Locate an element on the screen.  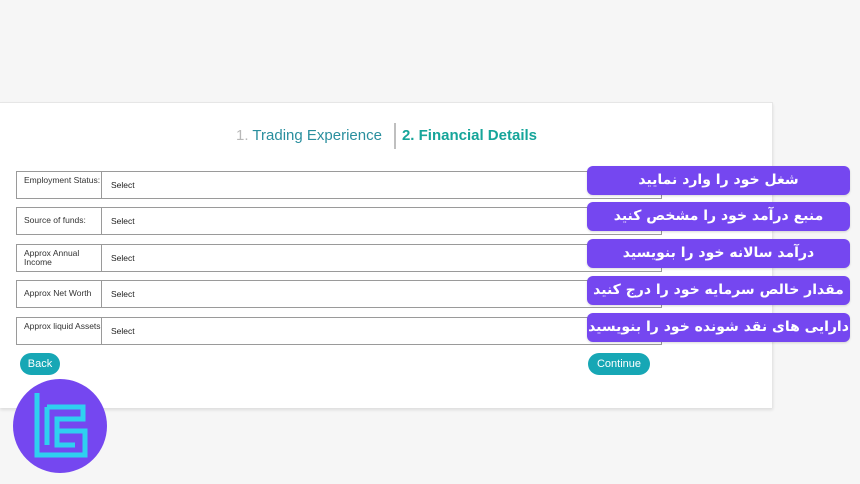
net-worth-label: Approx Net Worth is located at coordinates (59, 294).